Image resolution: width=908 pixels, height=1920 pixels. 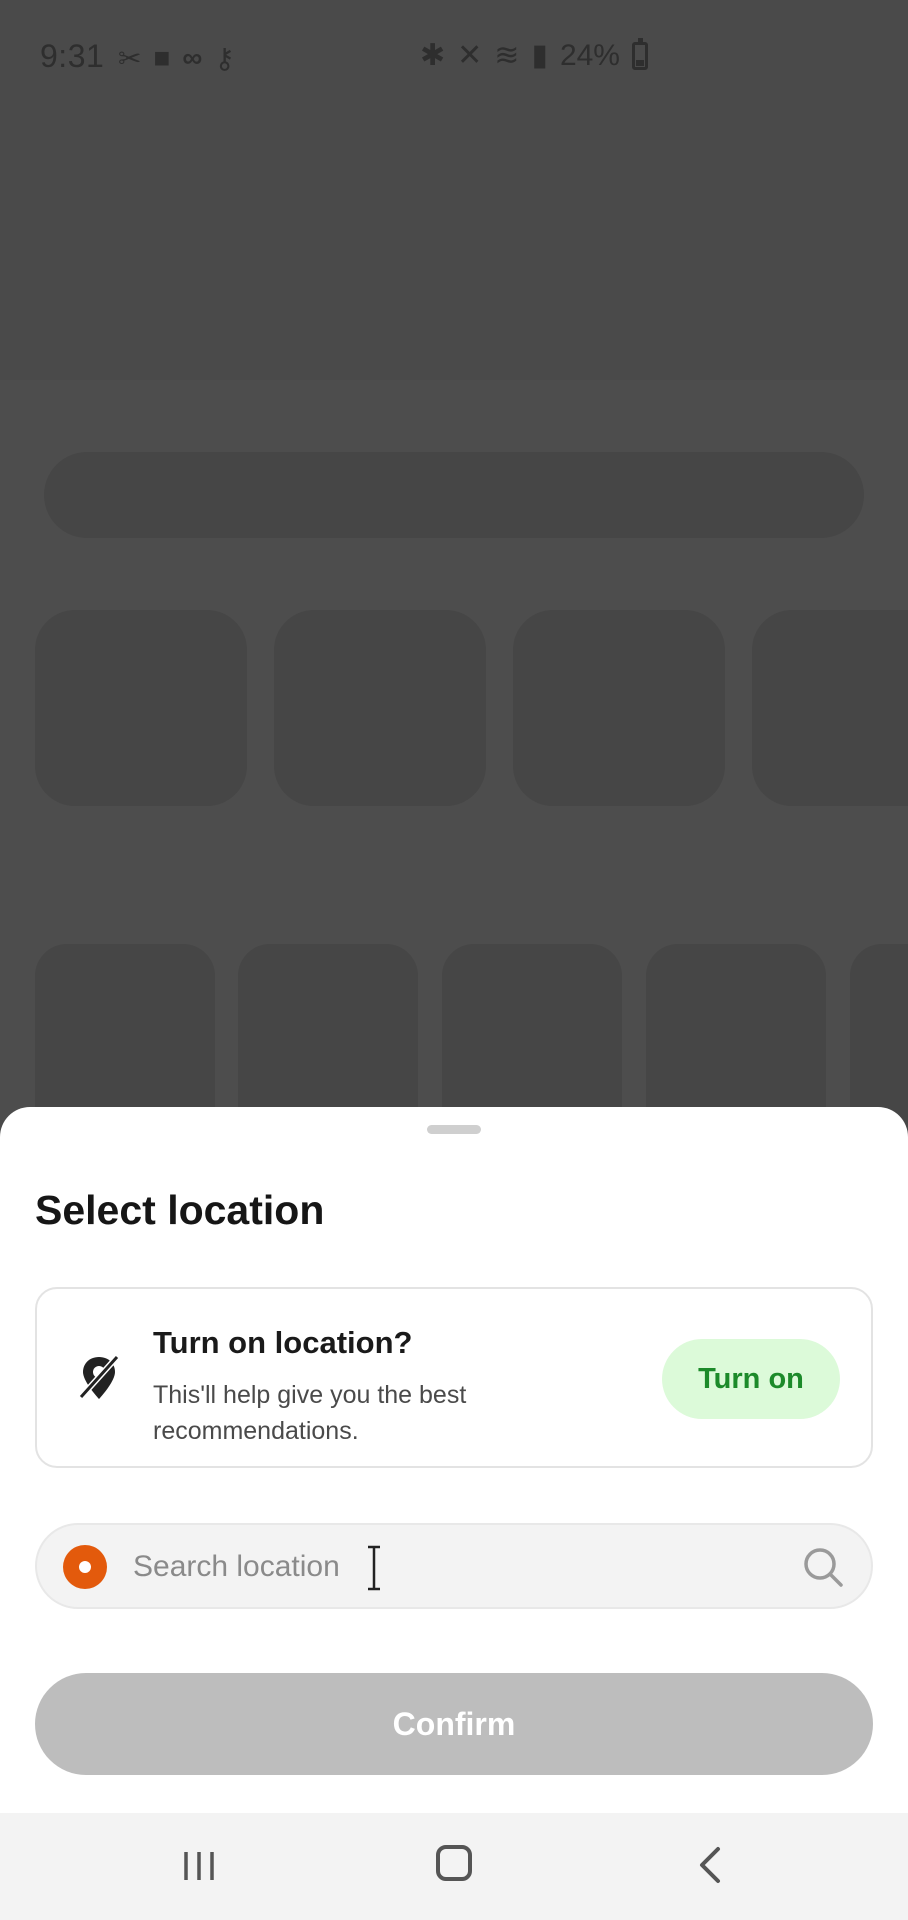 What do you see at coordinates (99, 1377) in the screenshot?
I see `location-off-icon` at bounding box center [99, 1377].